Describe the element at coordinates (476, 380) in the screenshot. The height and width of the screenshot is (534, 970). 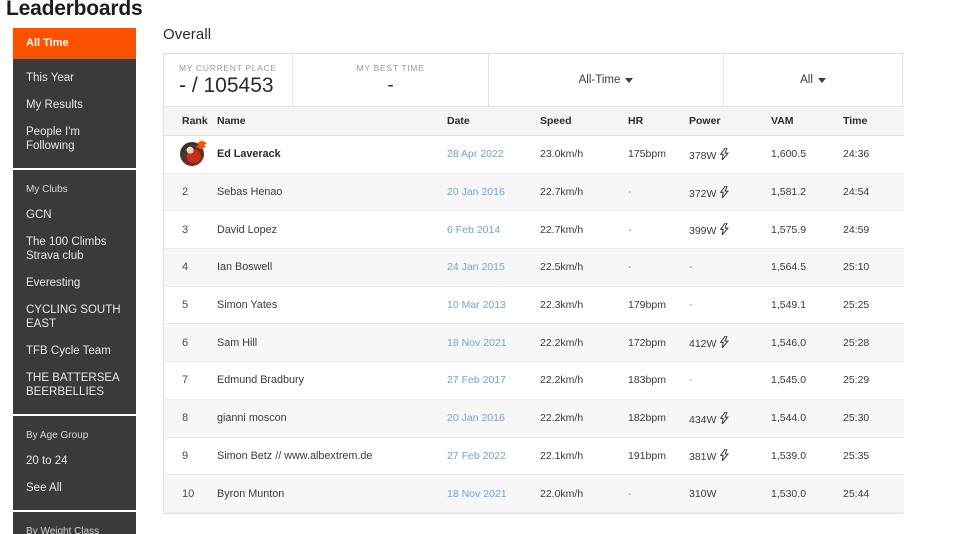
I see `activity-date-link: 27 Feb 2017` at that location.